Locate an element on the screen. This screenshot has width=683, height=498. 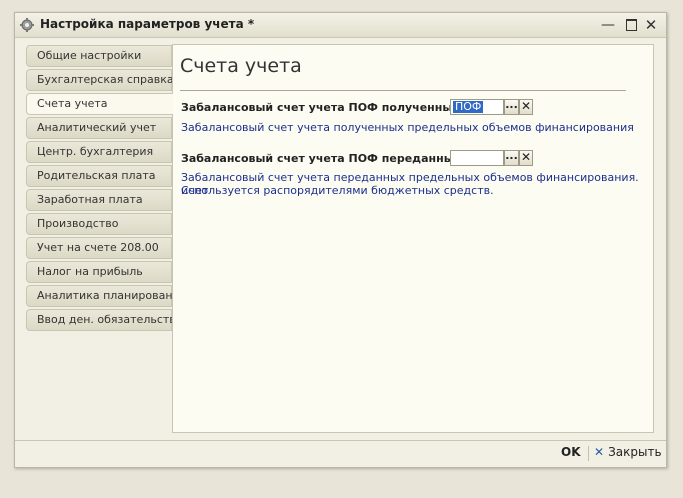
maximize-icon is located at coordinates (631, 25).